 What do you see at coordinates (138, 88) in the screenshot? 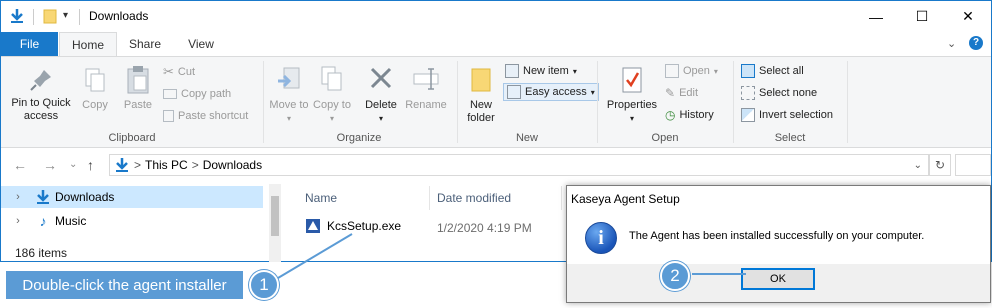
I see `paste-button: Paste` at bounding box center [138, 88].